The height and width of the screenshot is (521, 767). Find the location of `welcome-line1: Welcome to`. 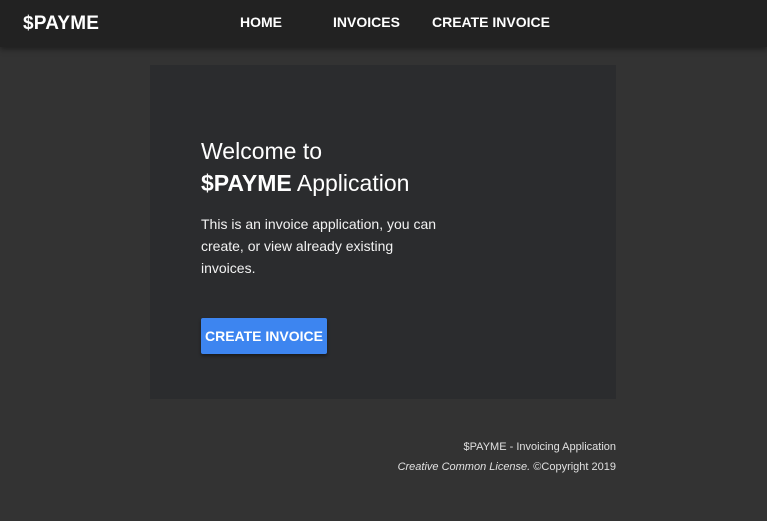

welcome-line1: Welcome to is located at coordinates (262, 151).